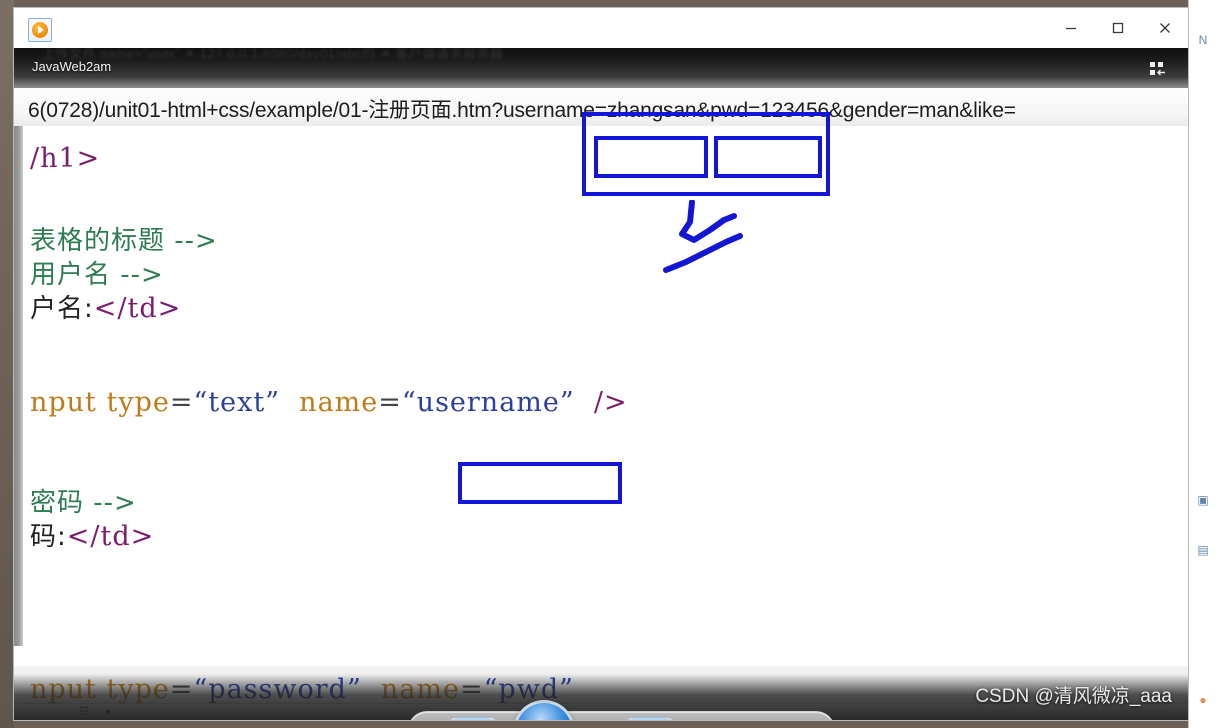  I want to click on code-line: 密码 -->, so click(83, 503).